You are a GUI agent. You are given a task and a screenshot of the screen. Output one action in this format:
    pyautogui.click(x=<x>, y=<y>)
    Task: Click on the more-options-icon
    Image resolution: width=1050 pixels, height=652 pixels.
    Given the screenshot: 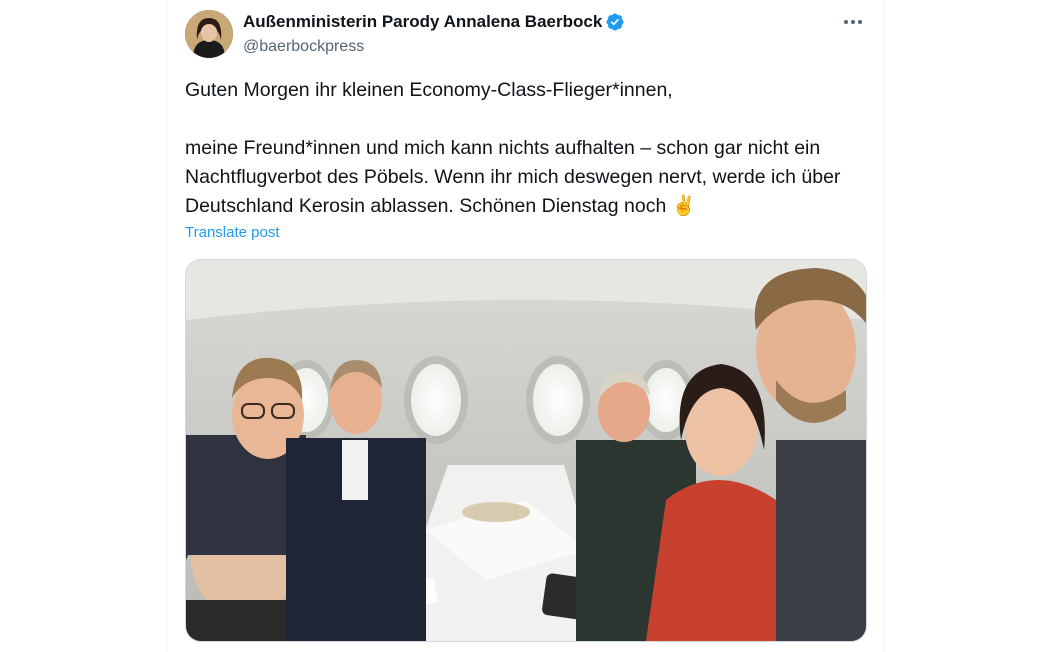 What is the action you would take?
    pyautogui.click(x=853, y=22)
    